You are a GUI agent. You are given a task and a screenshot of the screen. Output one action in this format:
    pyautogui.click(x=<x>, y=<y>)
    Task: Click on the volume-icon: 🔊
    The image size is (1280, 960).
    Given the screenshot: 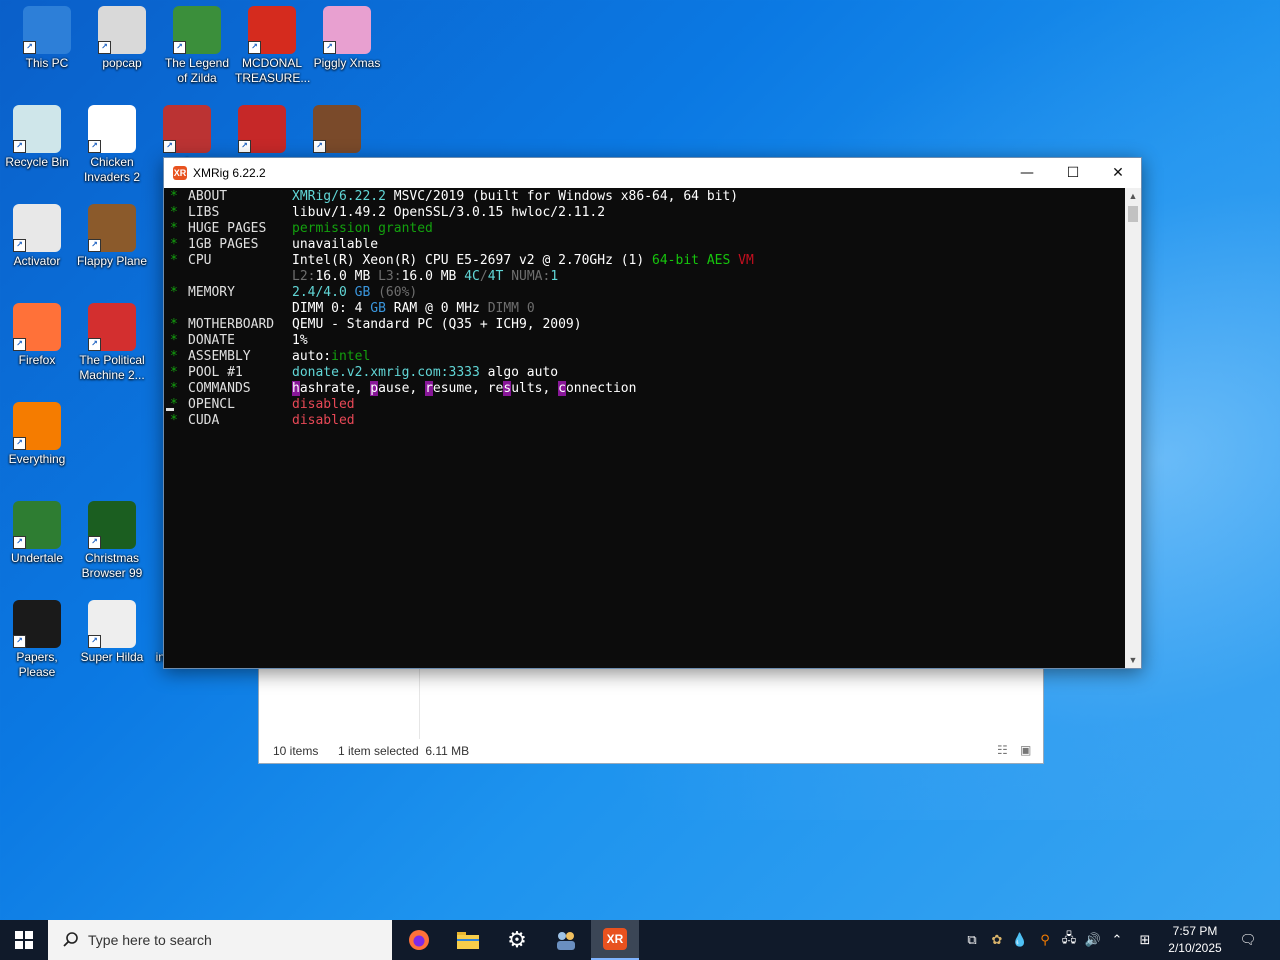 What is the action you would take?
    pyautogui.click(x=1093, y=940)
    